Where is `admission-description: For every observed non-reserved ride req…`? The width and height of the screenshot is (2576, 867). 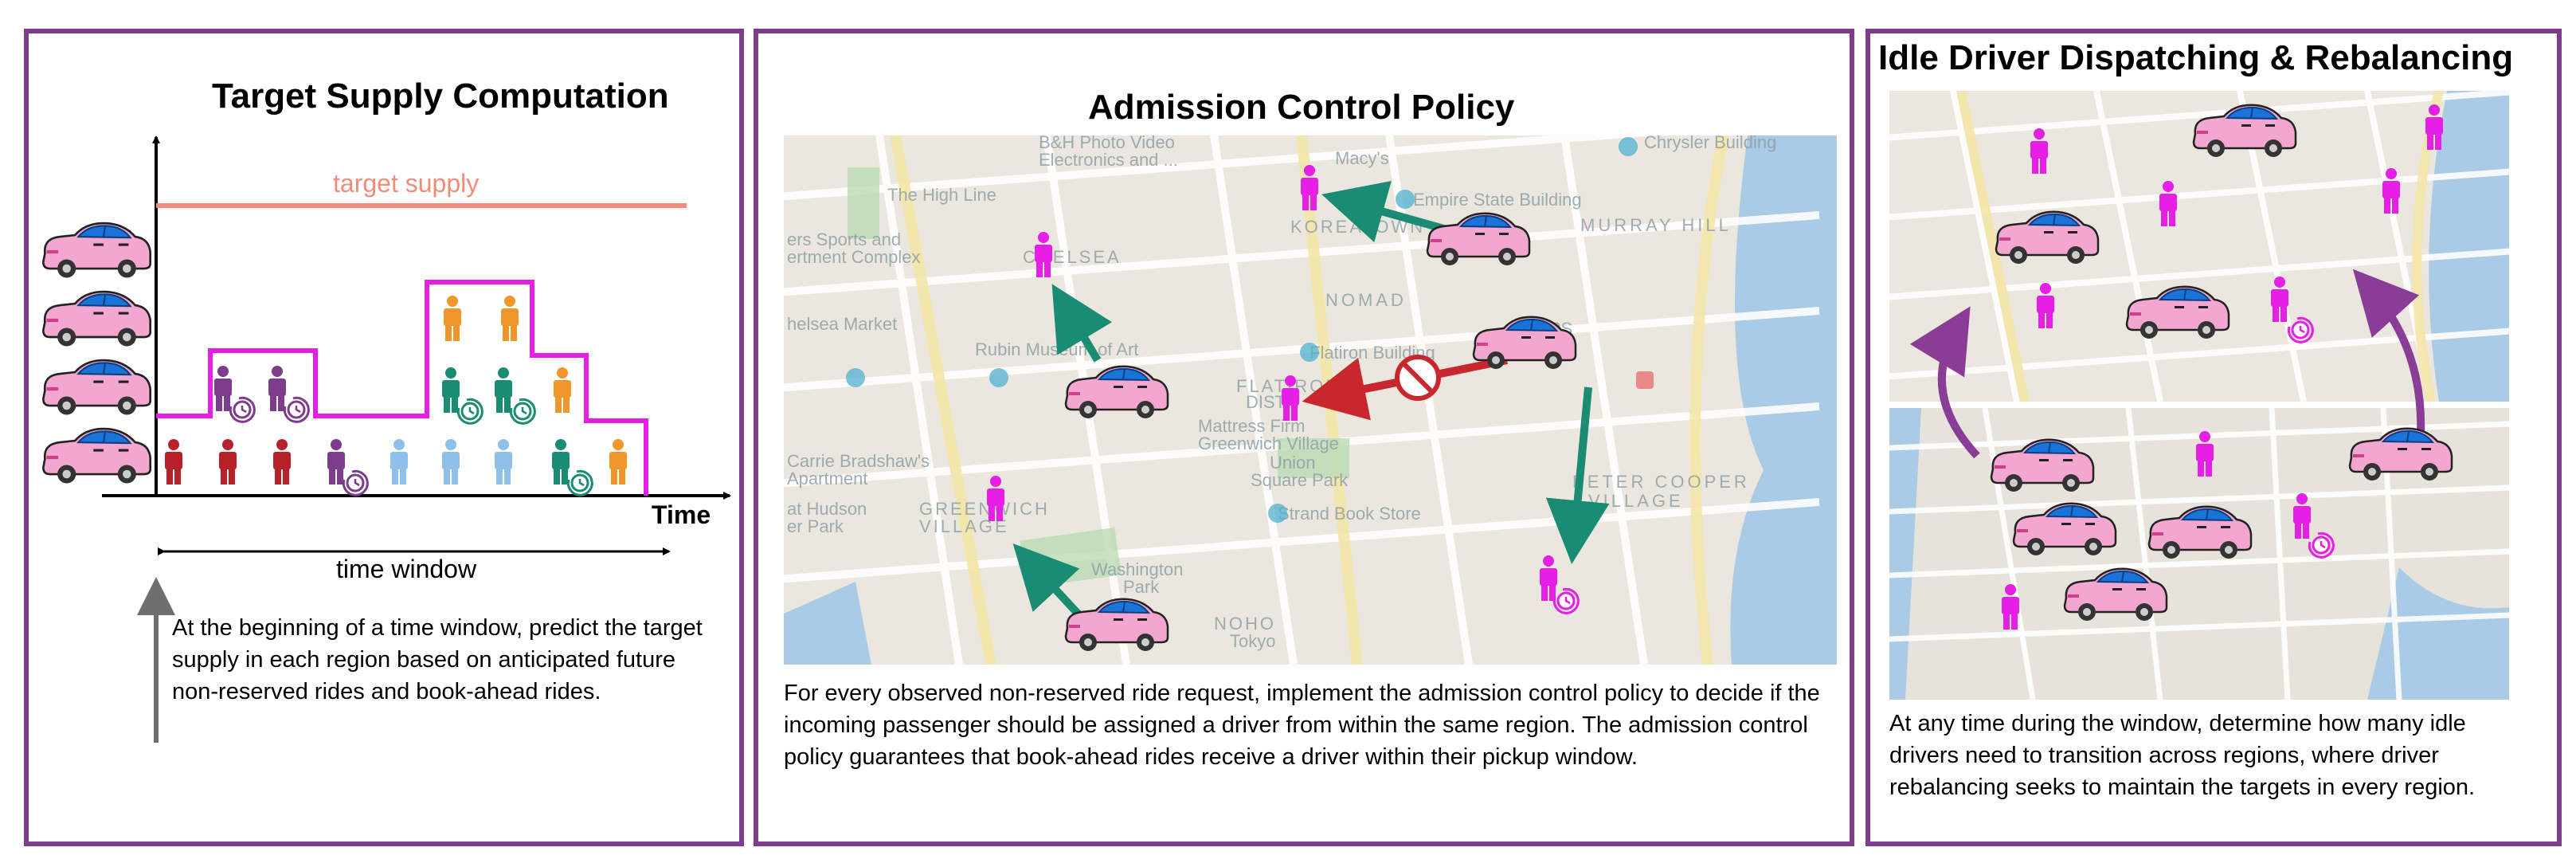
admission-description: For every observed non-reserved ride req… is located at coordinates (1302, 725).